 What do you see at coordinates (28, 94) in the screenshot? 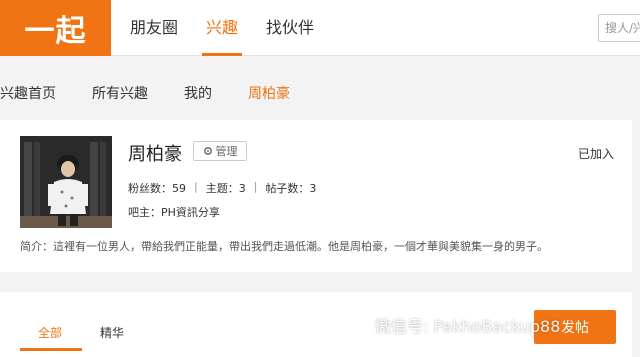
I see `subnav-item-home: 兴趣首页` at bounding box center [28, 94].